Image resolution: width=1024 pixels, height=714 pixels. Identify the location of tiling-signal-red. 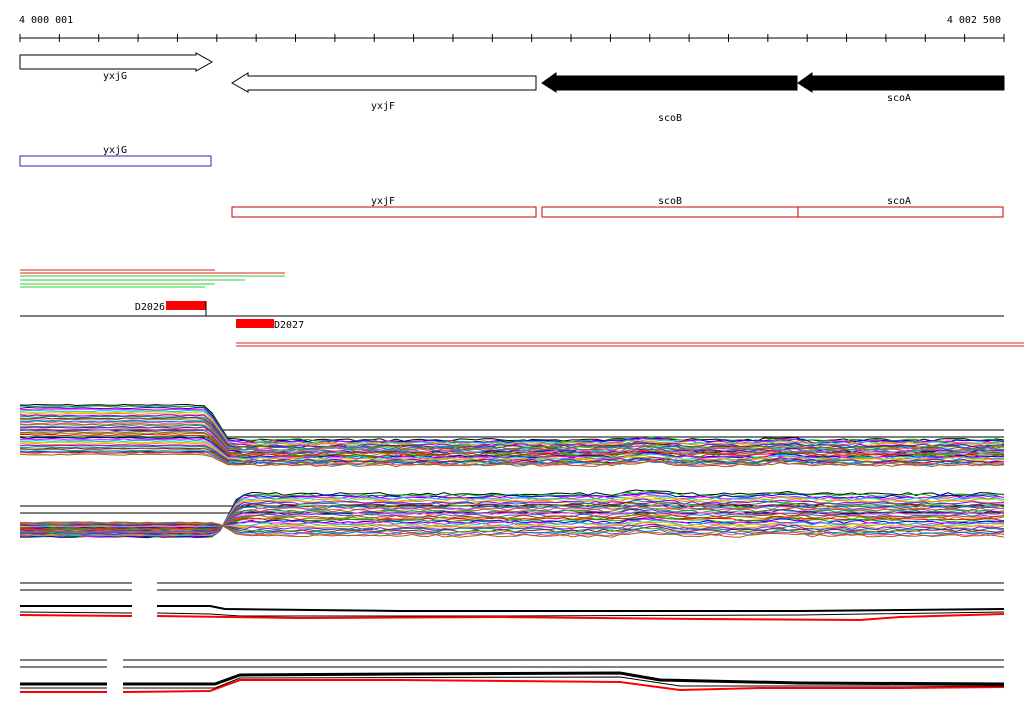
(512, 617).